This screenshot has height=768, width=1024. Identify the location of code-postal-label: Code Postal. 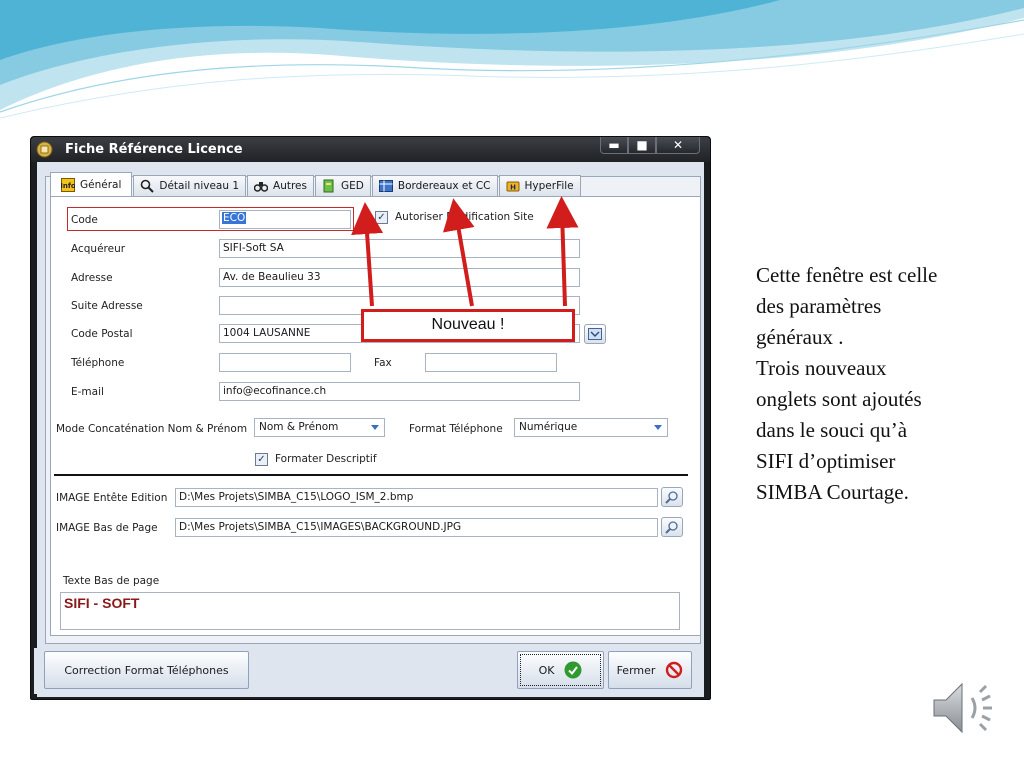
(102, 334).